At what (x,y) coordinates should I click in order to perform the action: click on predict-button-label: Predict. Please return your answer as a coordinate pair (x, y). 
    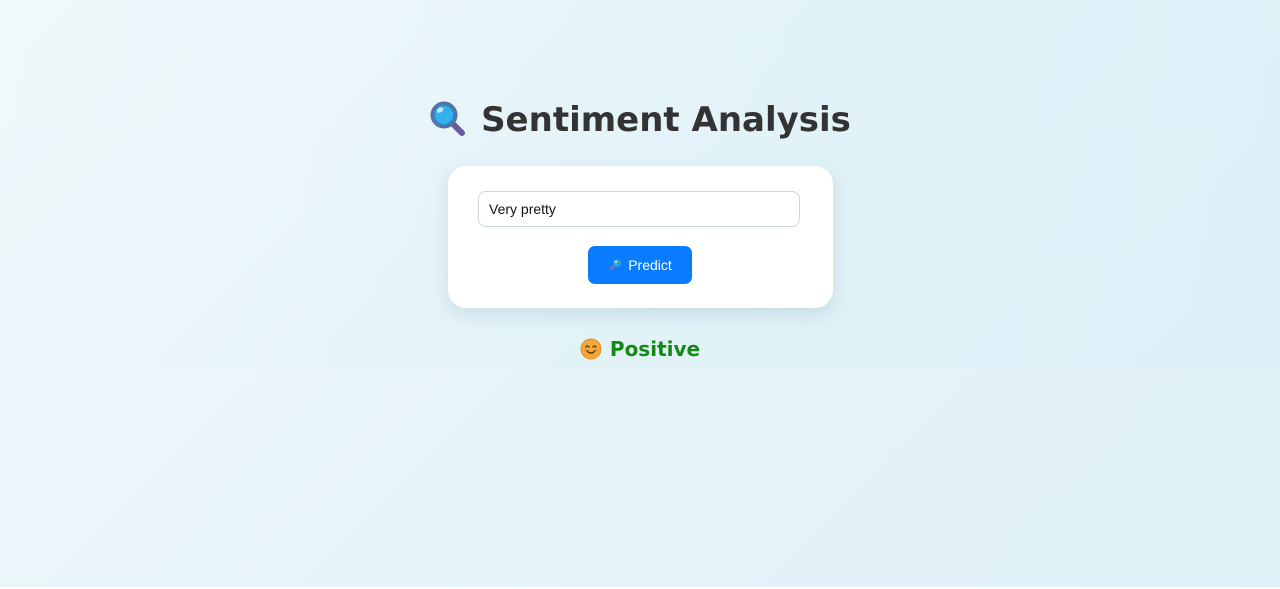
    Looking at the image, I should click on (650, 265).